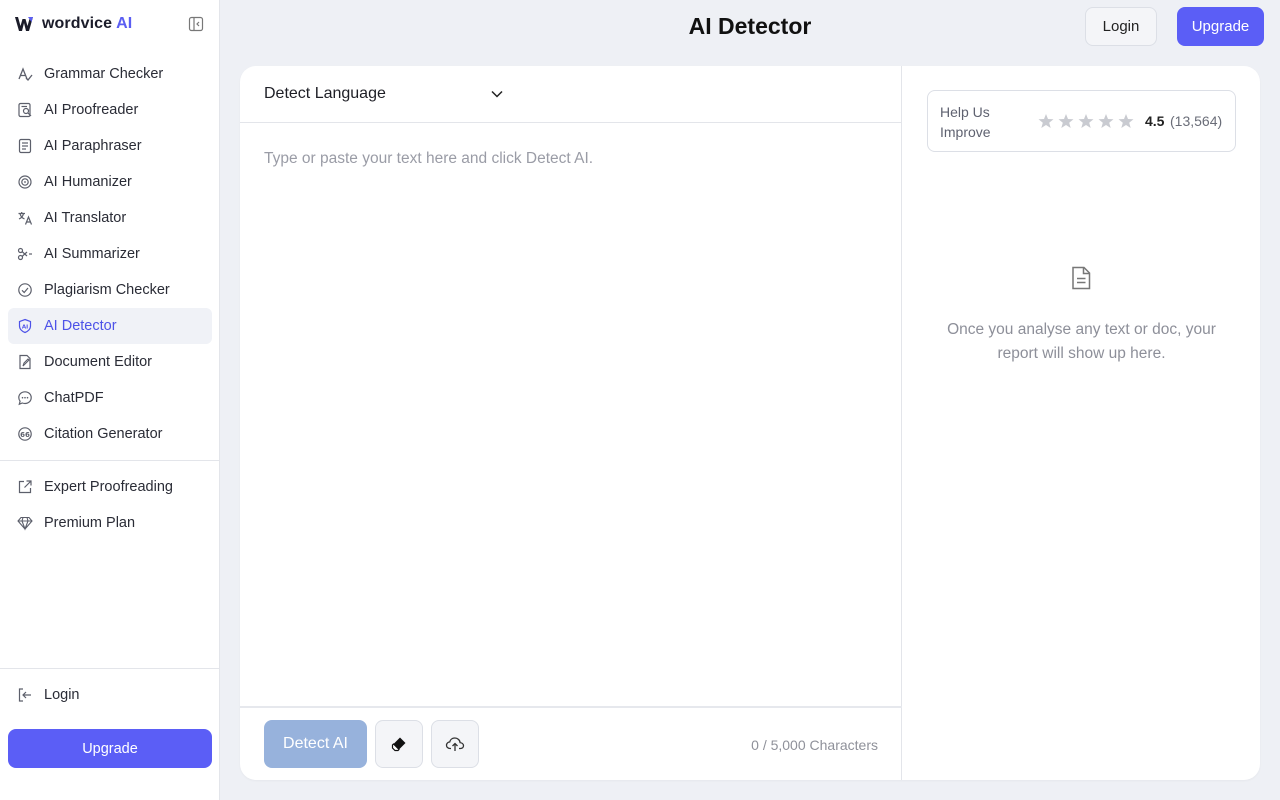 This screenshot has width=1280, height=800. What do you see at coordinates (77, 23) in the screenshot?
I see `brand-name-text: wordvice` at bounding box center [77, 23].